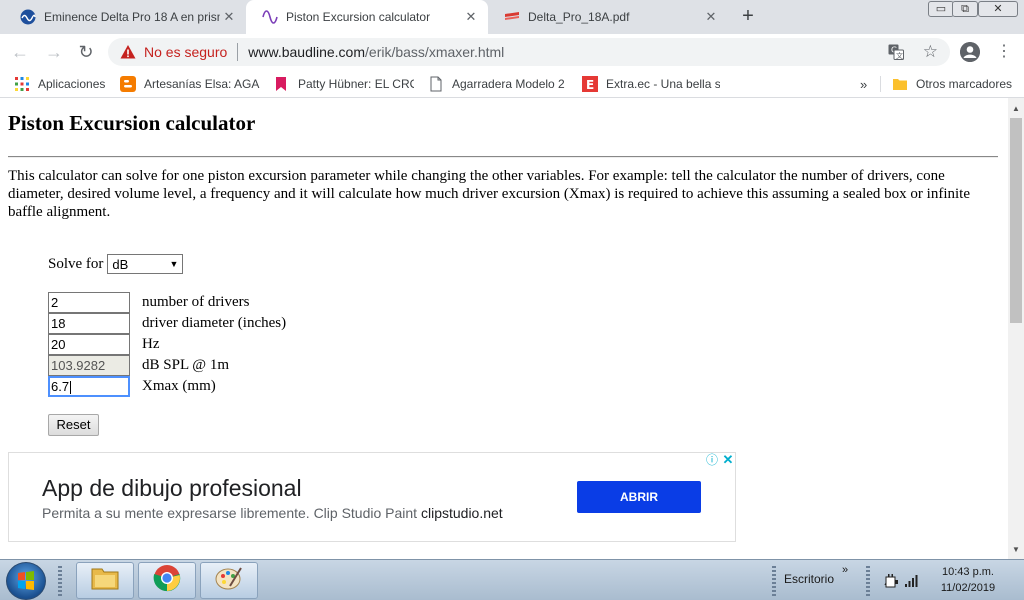 This screenshot has height=600, width=1024. I want to click on folder-icon, so click(105, 580).